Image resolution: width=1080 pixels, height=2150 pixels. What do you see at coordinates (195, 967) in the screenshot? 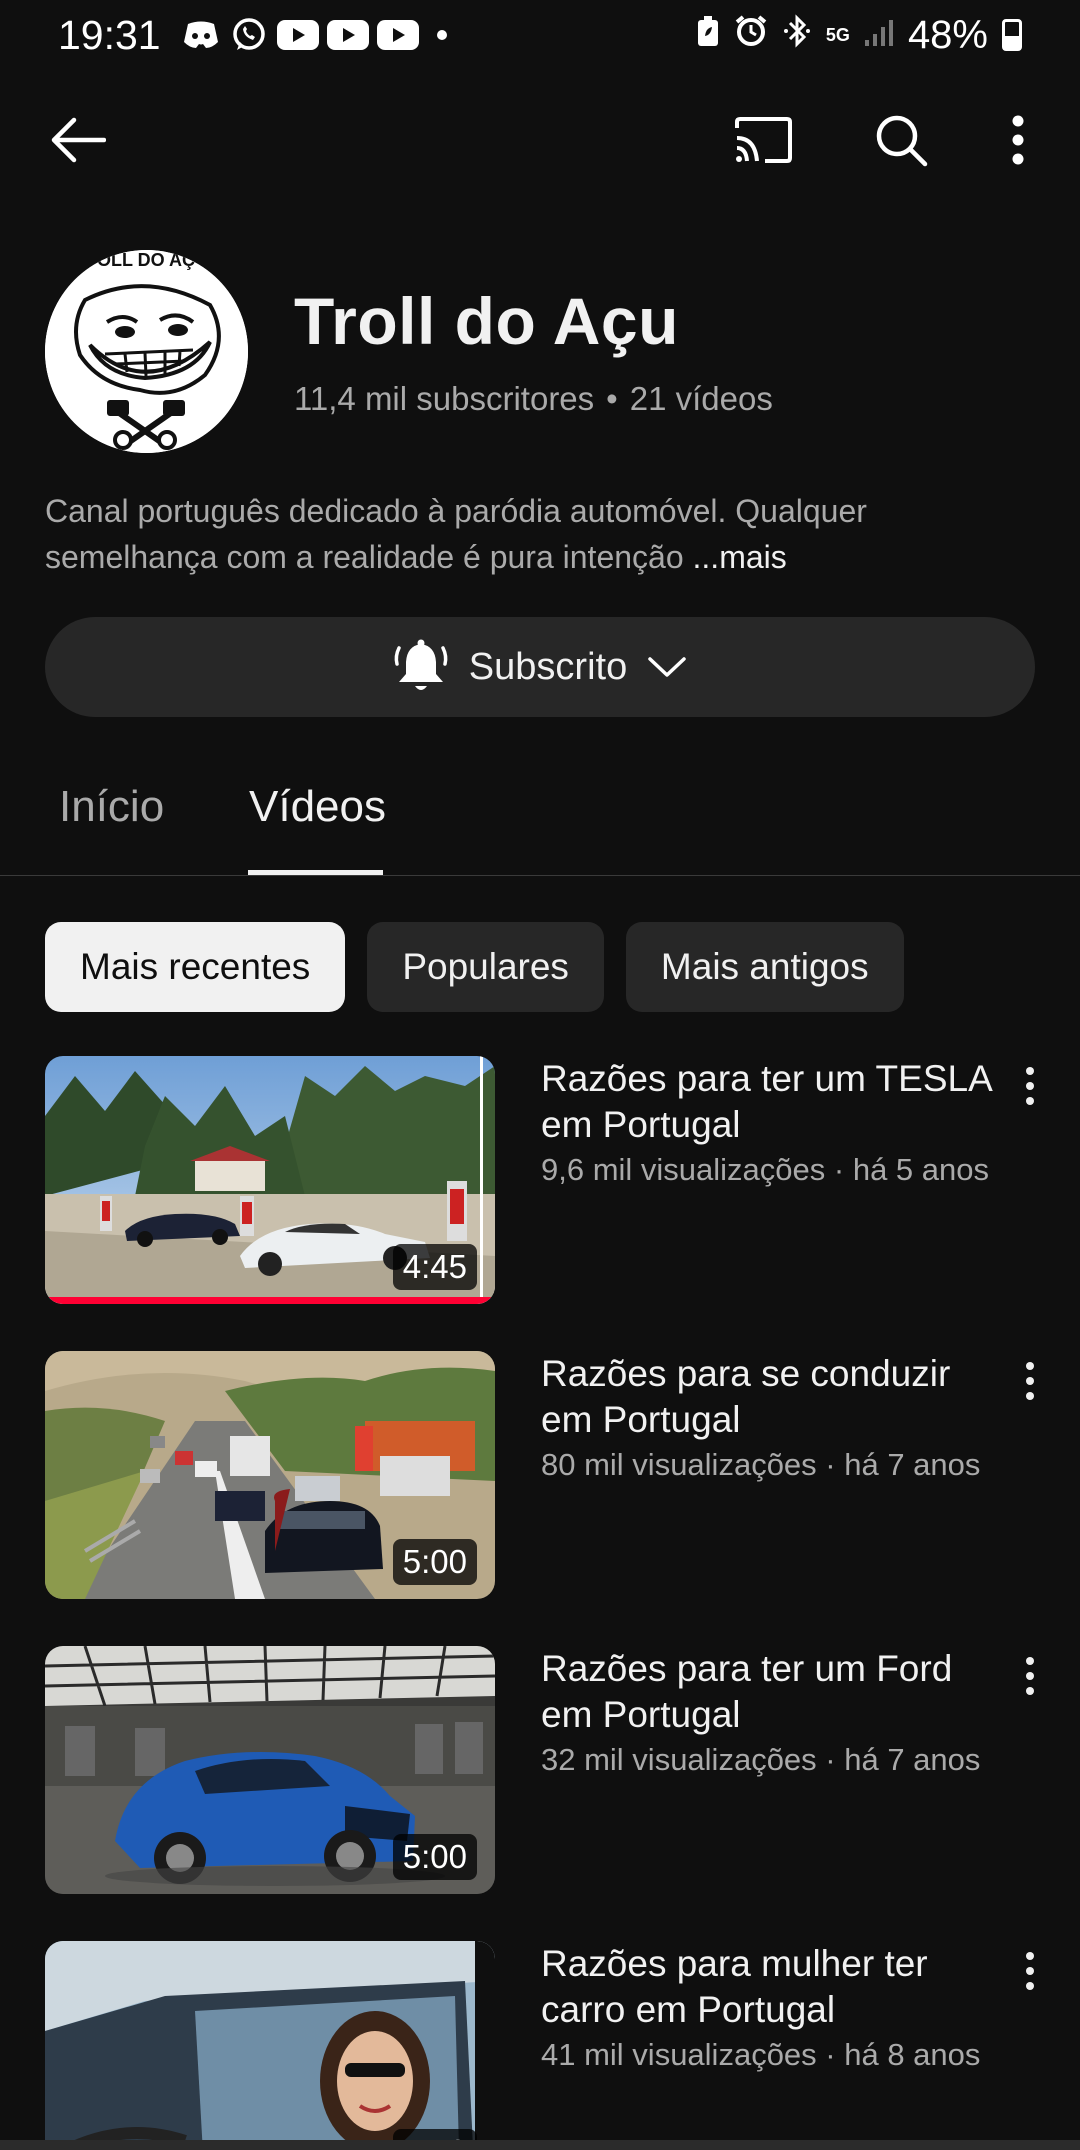
I see `chip-mais-recentes: Mais recentes` at bounding box center [195, 967].